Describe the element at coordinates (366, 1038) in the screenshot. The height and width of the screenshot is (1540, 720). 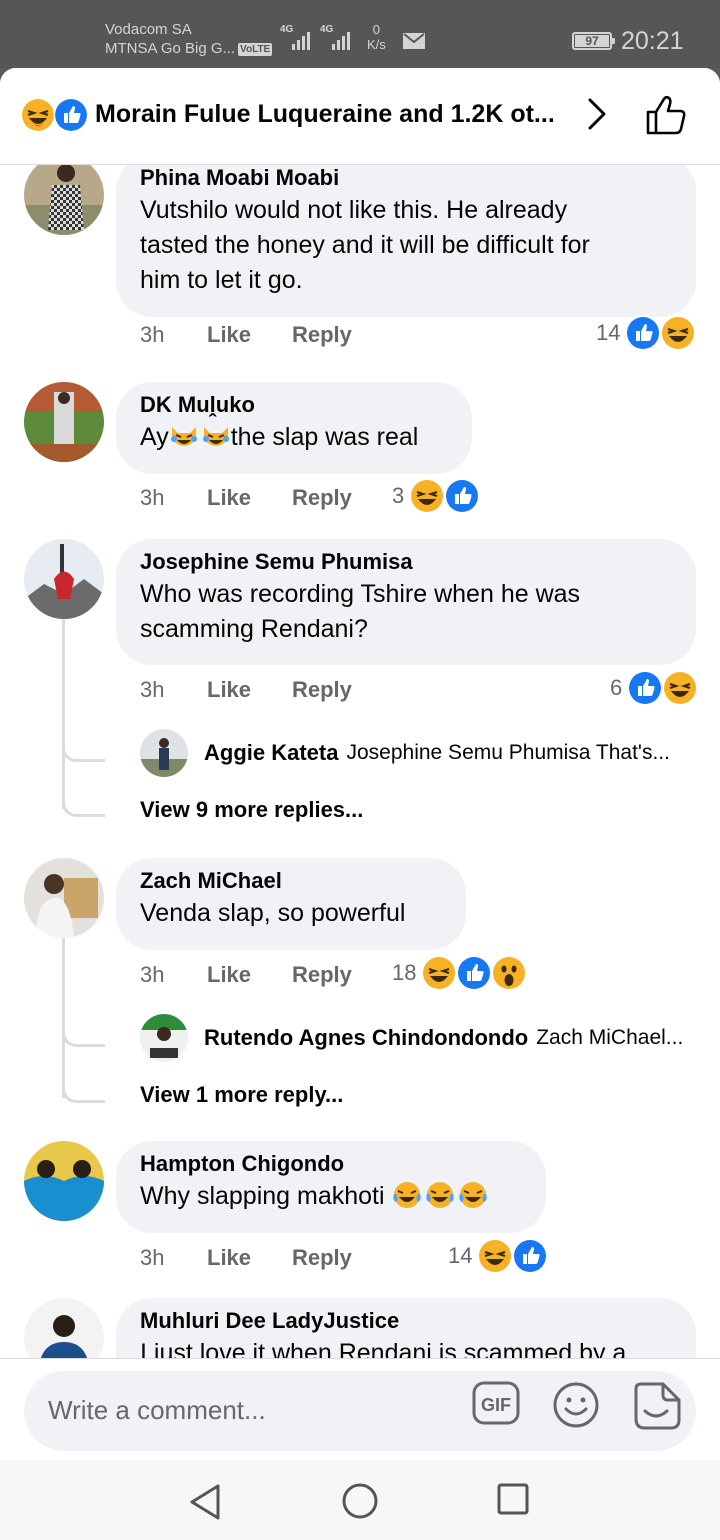
I see `reply-author: Rutendo Agnes Chindondondo` at that location.